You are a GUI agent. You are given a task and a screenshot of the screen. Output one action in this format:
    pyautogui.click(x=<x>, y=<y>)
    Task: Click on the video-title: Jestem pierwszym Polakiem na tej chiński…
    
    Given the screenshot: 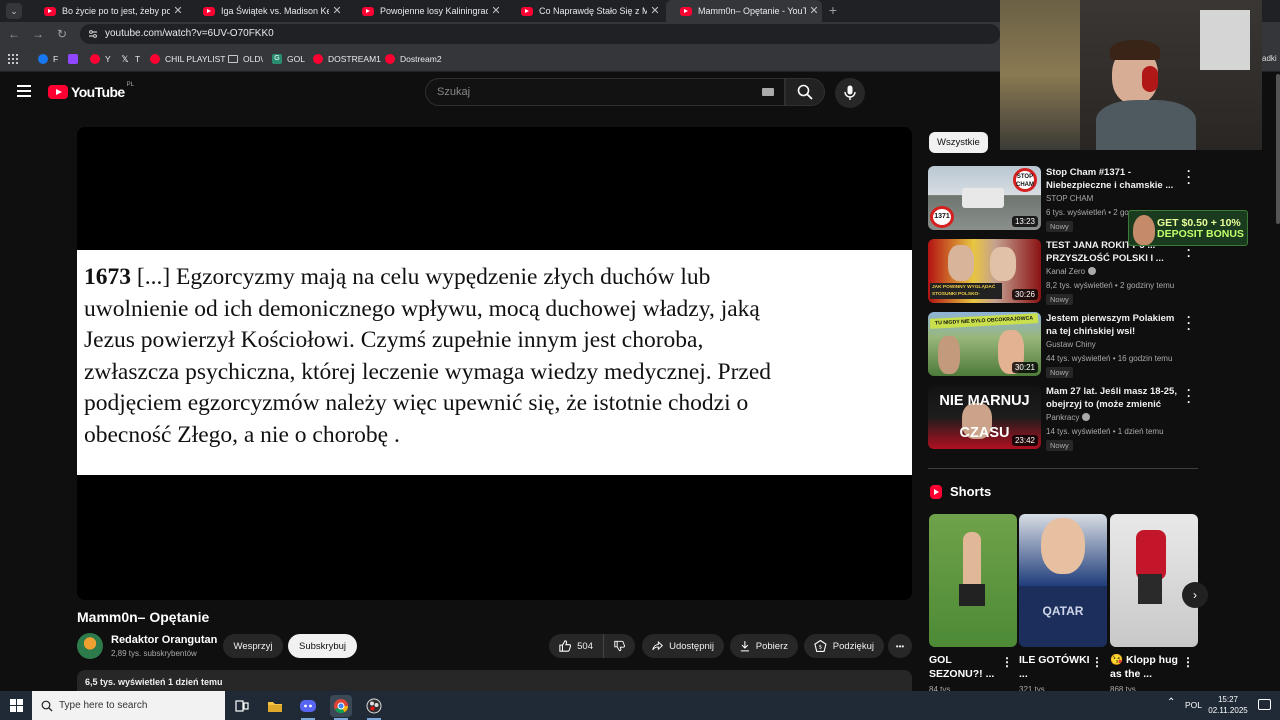 What is the action you would take?
    pyautogui.click(x=1116, y=325)
    